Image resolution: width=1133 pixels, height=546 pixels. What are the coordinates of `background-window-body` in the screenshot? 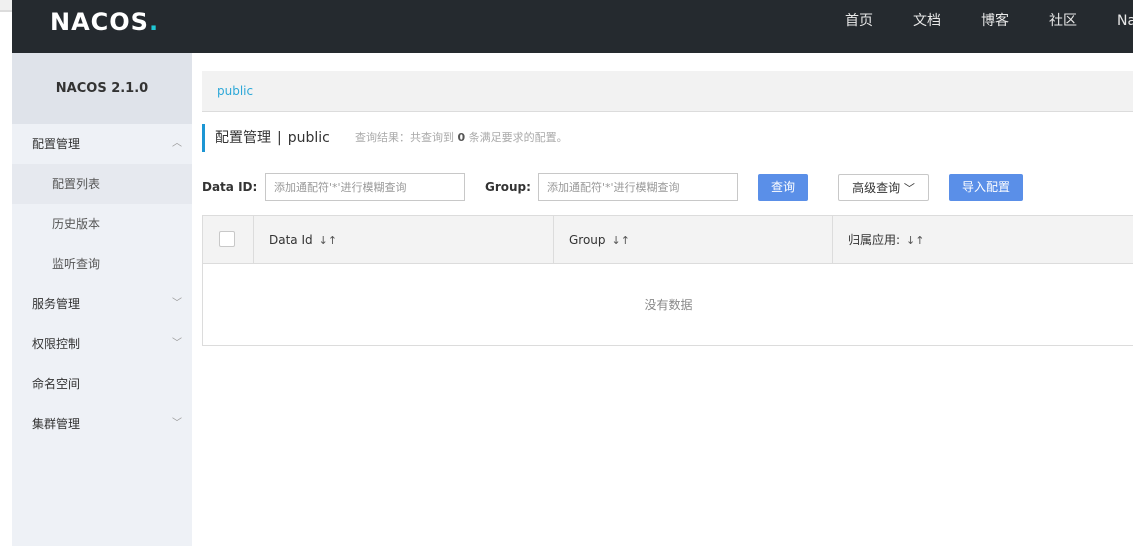 It's located at (6, 279).